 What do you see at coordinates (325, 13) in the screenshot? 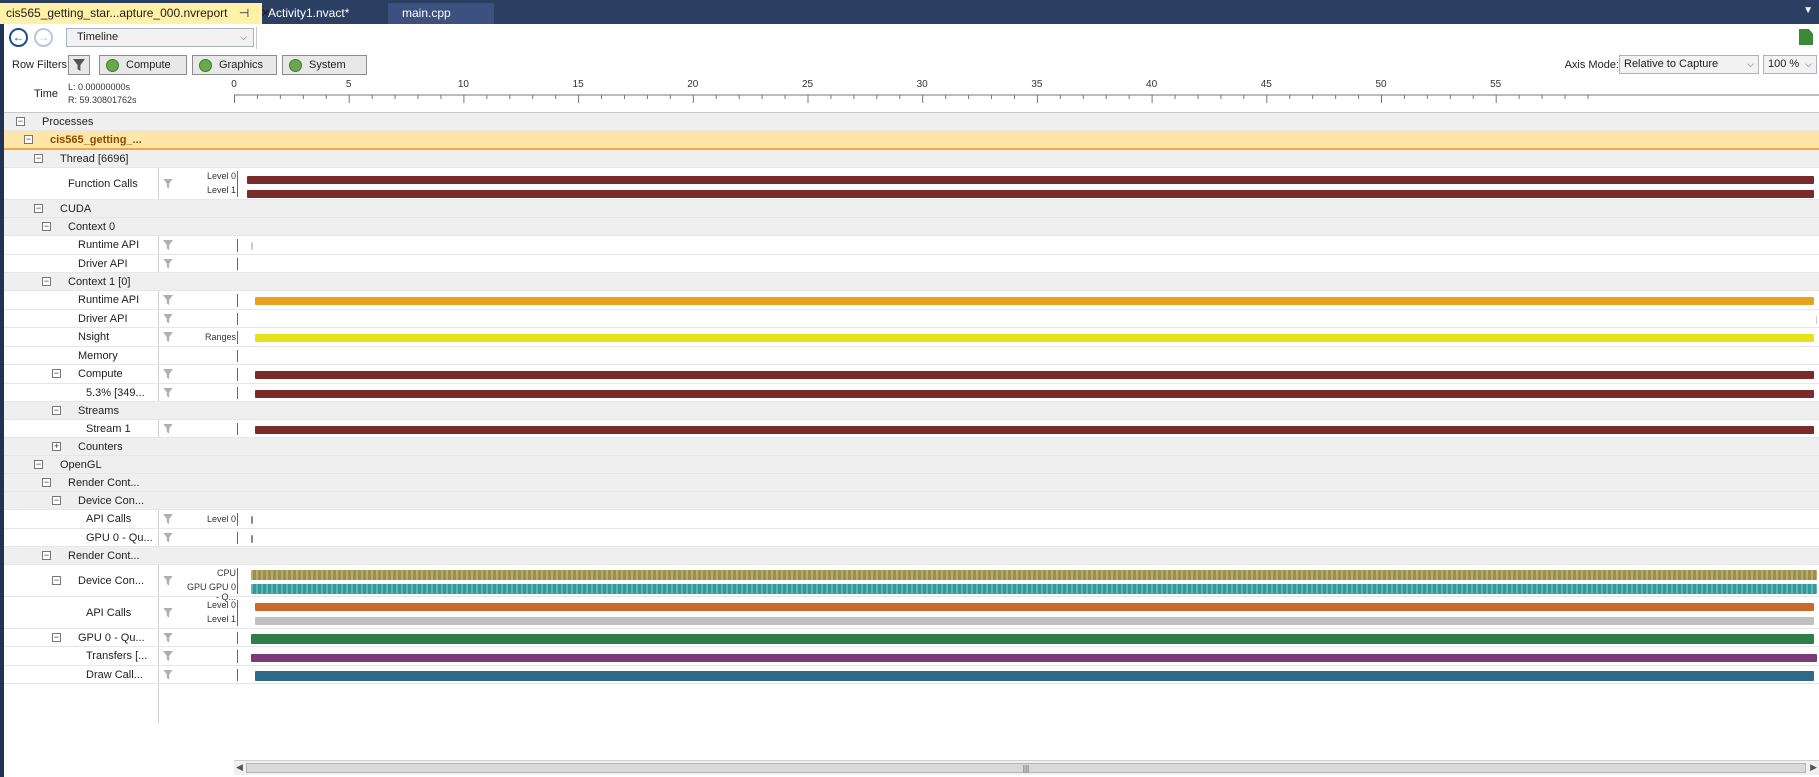
I see `tab-activity: Activity1.nvact*` at bounding box center [325, 13].